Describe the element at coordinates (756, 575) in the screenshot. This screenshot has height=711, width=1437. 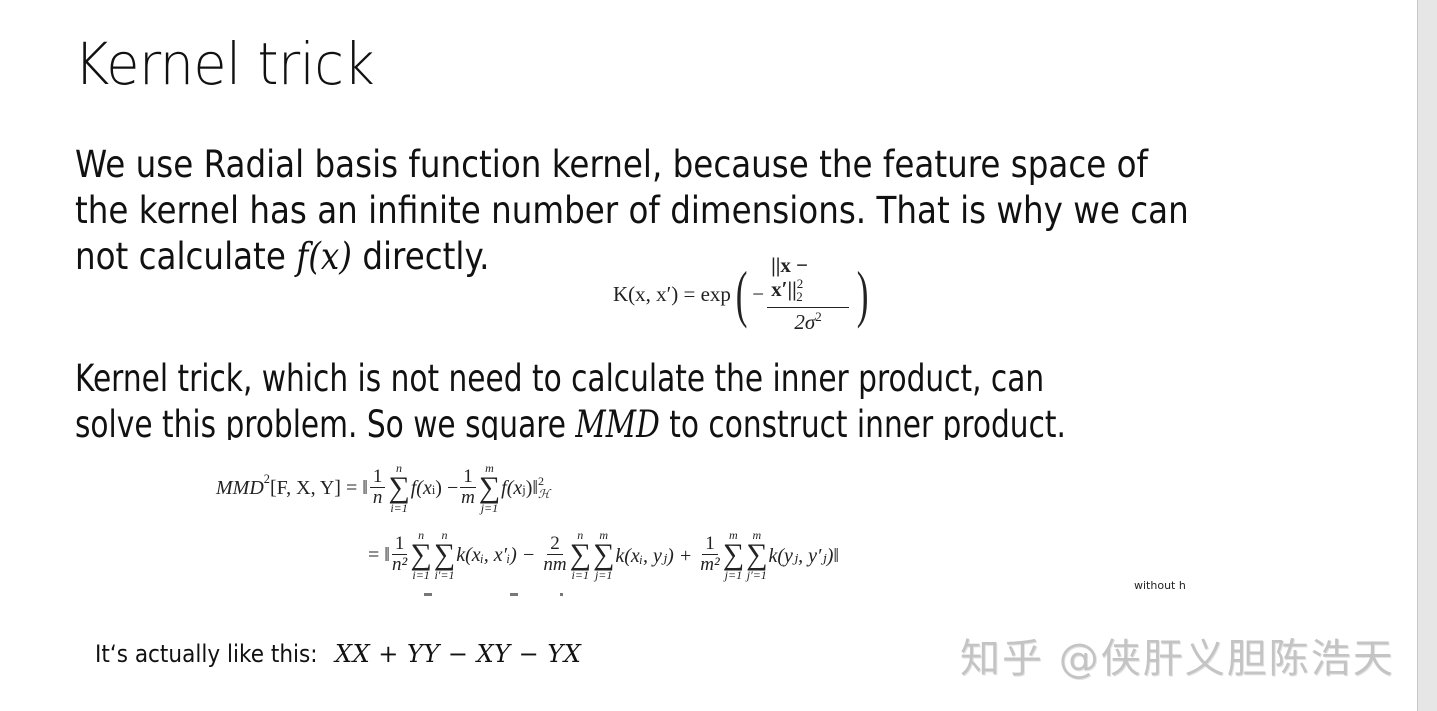
I see `sum-lower: j′=1` at that location.